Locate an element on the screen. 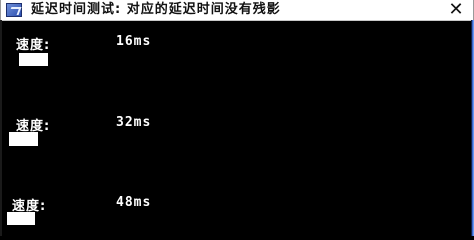 Image resolution: width=474 pixels, height=240 pixels. speed-value-2: 32ms is located at coordinates (134, 122).